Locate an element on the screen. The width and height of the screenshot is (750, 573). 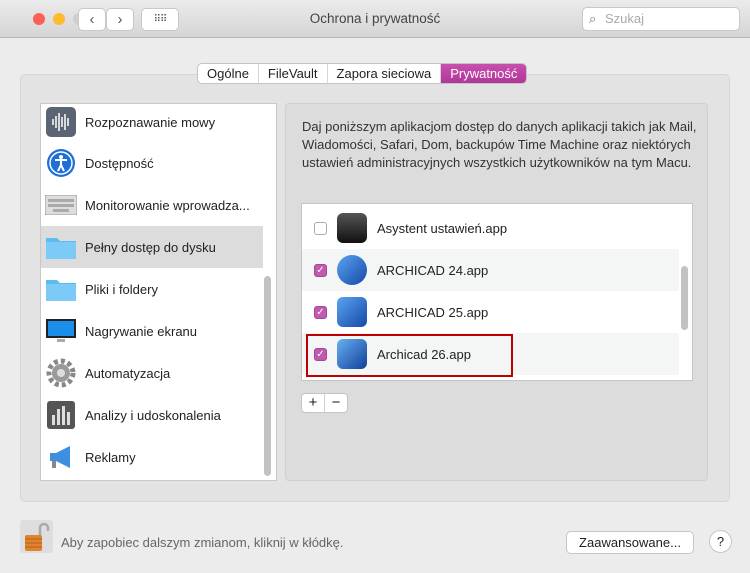
sidebar-item-analytics: Analizy i udoskonalenia is located at coordinates (152, 415).